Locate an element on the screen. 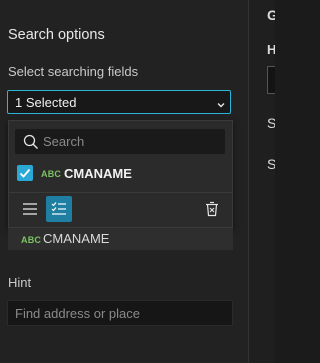 The height and width of the screenshot is (363, 320). searching-fields-select: 1 Selected is located at coordinates (119, 102).